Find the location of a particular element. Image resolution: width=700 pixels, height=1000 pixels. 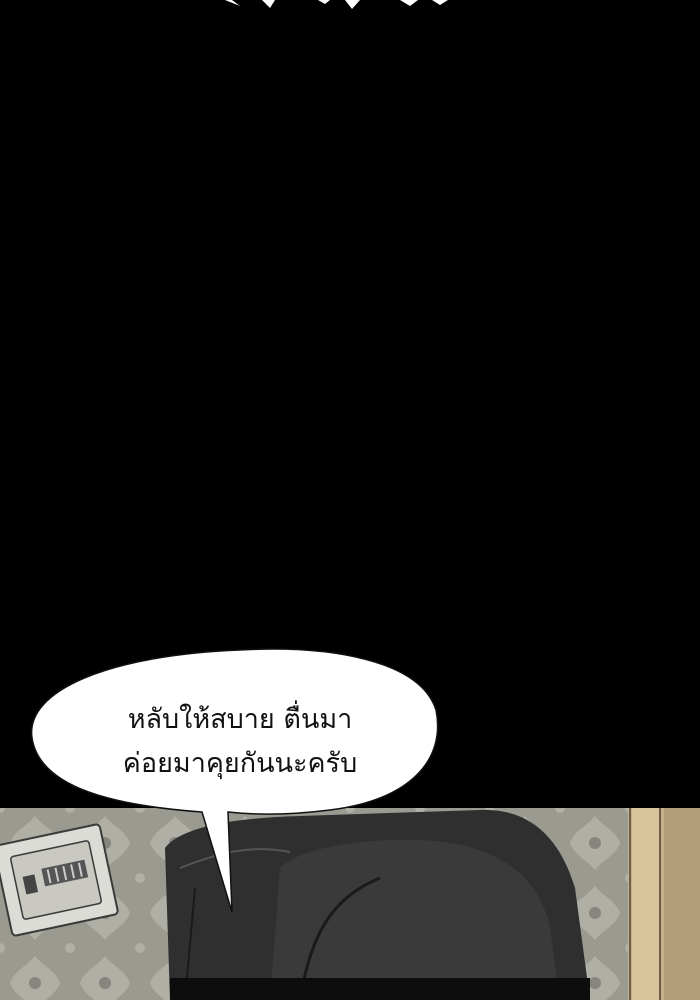

speech-line-1: หลับให้สบาย ตื่นมา is located at coordinates (240, 719).